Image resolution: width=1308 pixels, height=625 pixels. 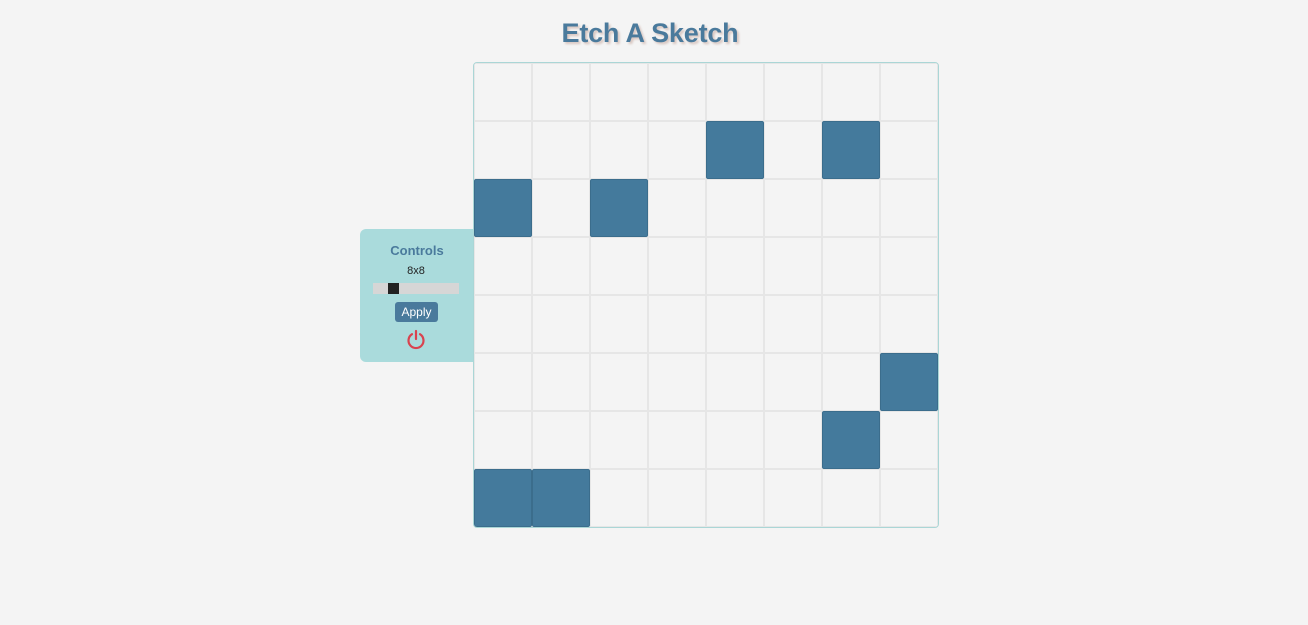 What do you see at coordinates (416, 312) in the screenshot?
I see `apply-button: Apply` at bounding box center [416, 312].